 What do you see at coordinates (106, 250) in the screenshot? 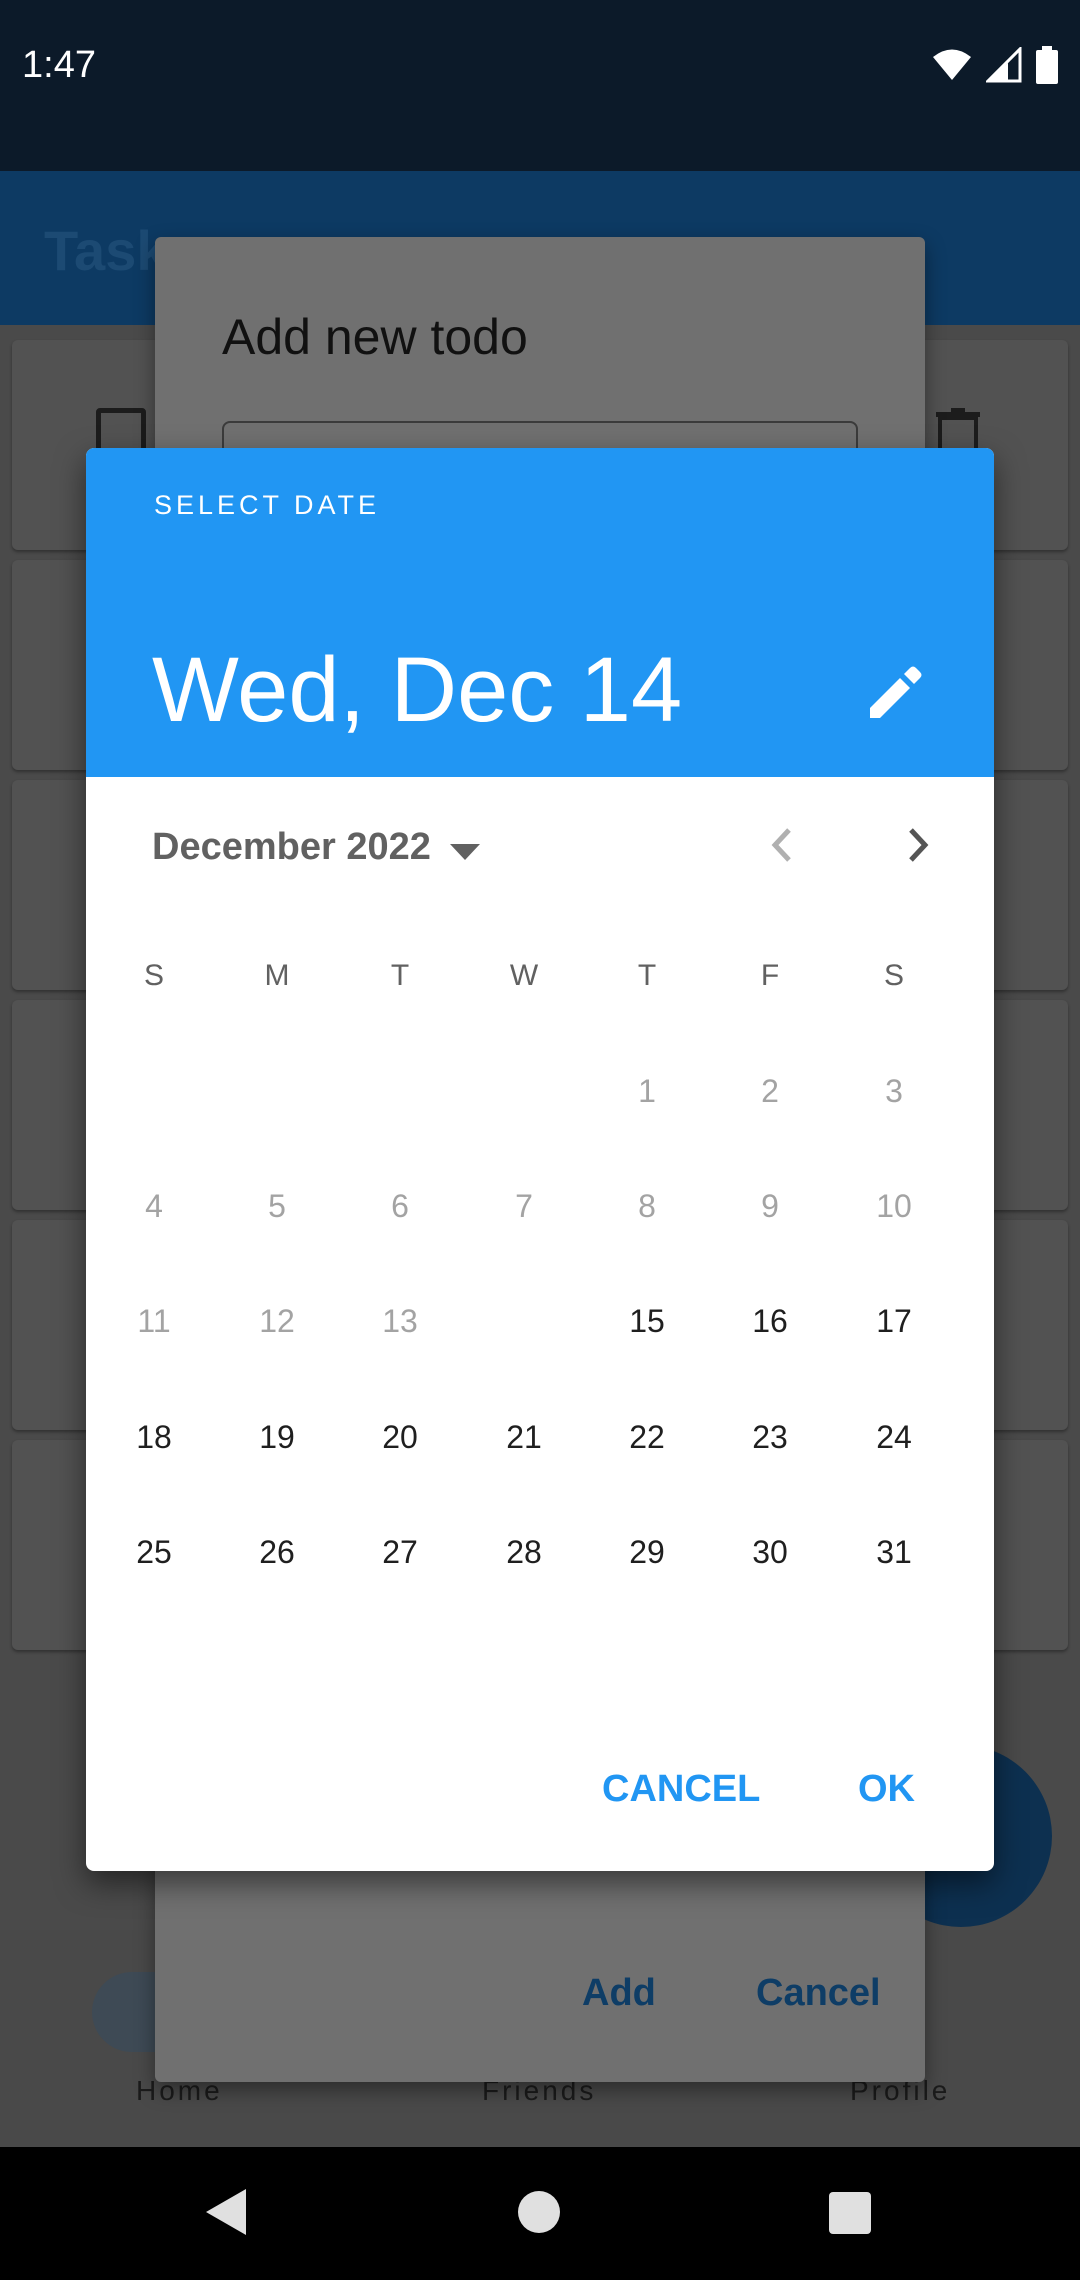
I see `app-title: Task` at bounding box center [106, 250].